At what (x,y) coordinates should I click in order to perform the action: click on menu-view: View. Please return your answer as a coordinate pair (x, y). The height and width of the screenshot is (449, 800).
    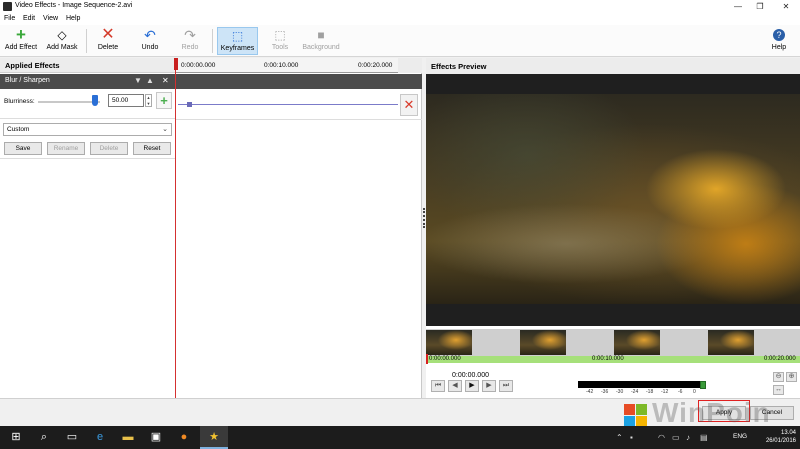
    Looking at the image, I should click on (50, 18).